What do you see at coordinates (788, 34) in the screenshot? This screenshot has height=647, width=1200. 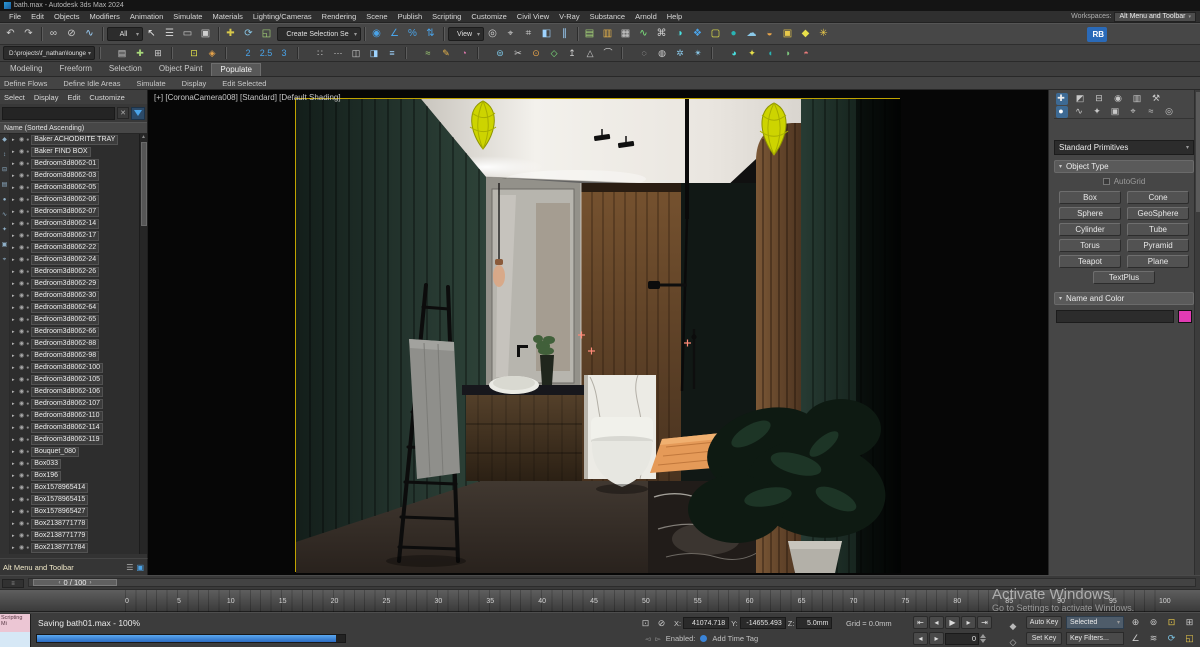 I see `vray-frame-buffer-icon: ▣▾` at bounding box center [788, 34].